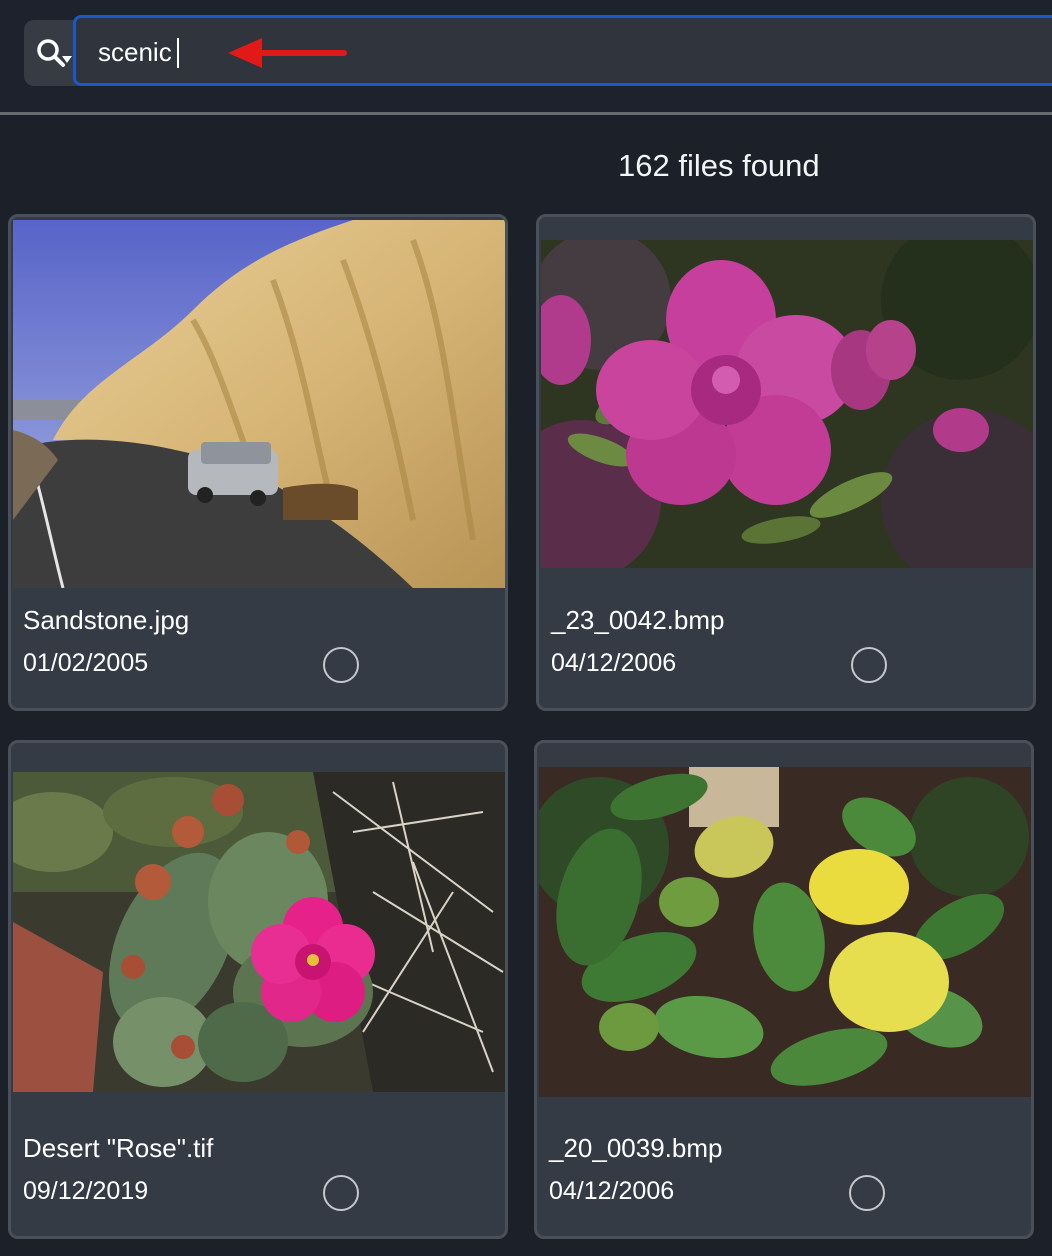 This screenshot has height=1256, width=1052. What do you see at coordinates (86, 1191) in the screenshot?
I see `file-date: 09/12/2019` at bounding box center [86, 1191].